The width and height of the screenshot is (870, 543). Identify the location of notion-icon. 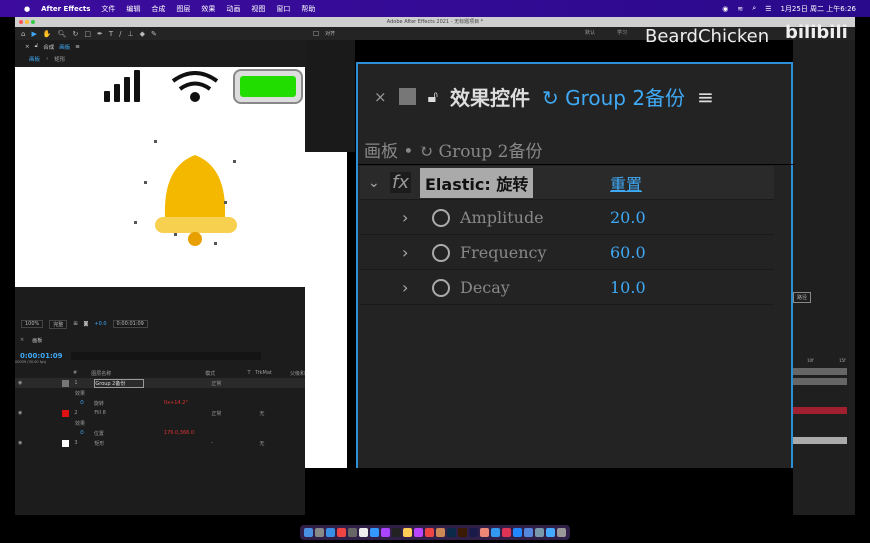
(363, 532).